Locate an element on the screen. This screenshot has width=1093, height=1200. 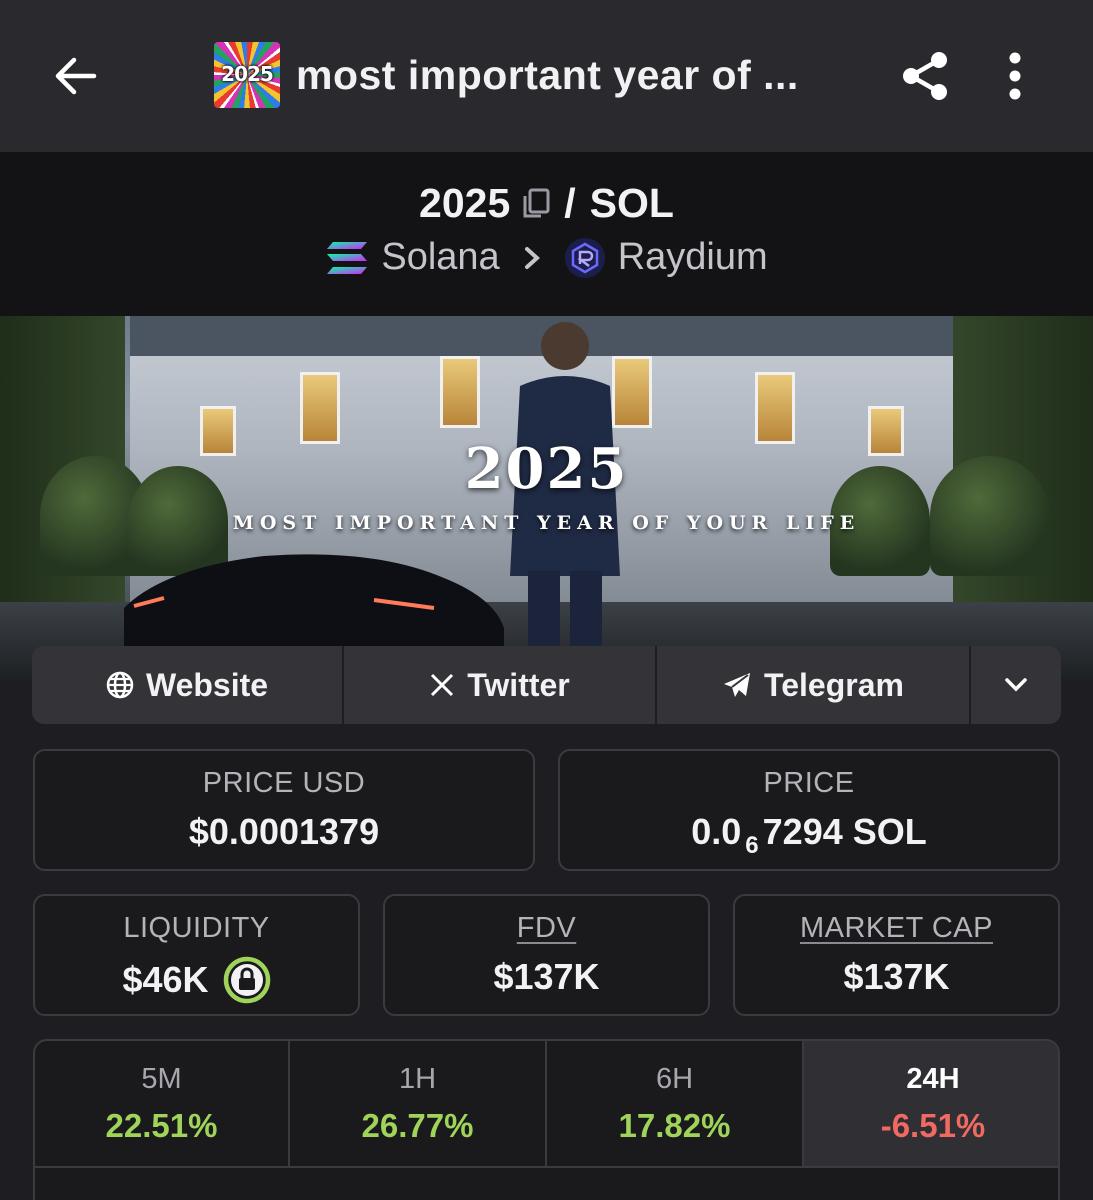
tab-24h-change: -6.51% is located at coordinates (933, 1125).